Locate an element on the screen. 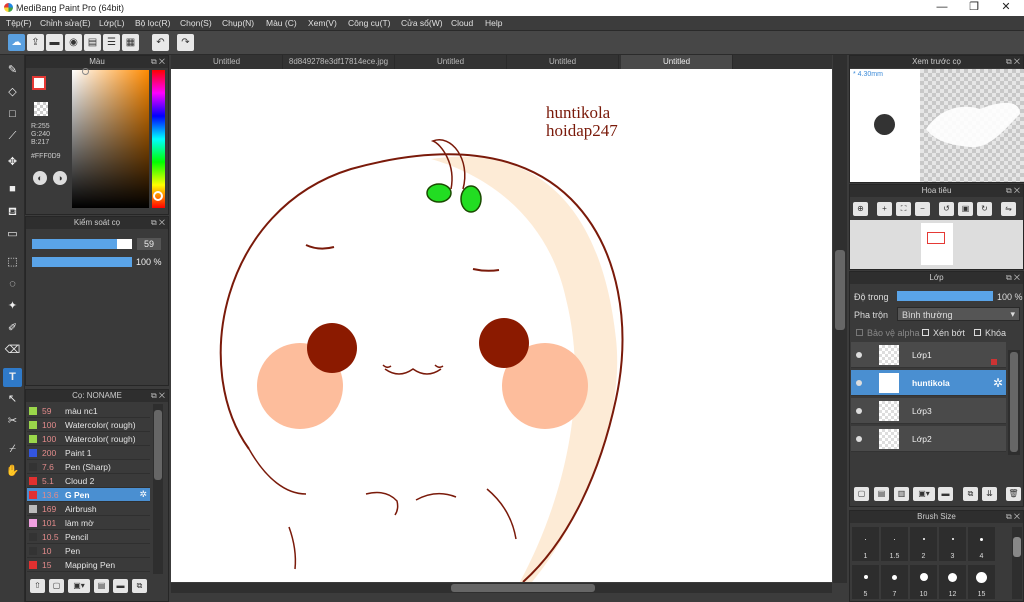 The width and height of the screenshot is (1024, 602). layer-row: Lớp1 is located at coordinates (928, 355).